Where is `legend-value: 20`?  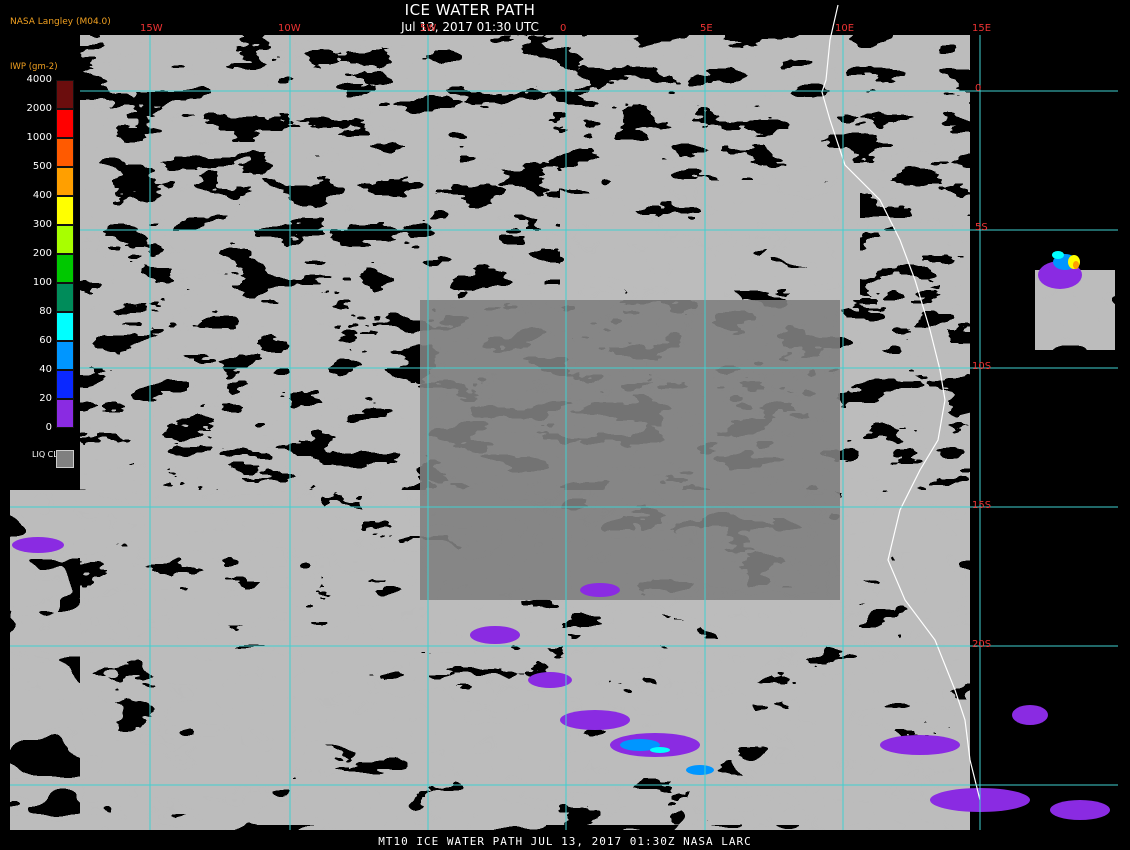 legend-value: 20 is located at coordinates (45, 398).